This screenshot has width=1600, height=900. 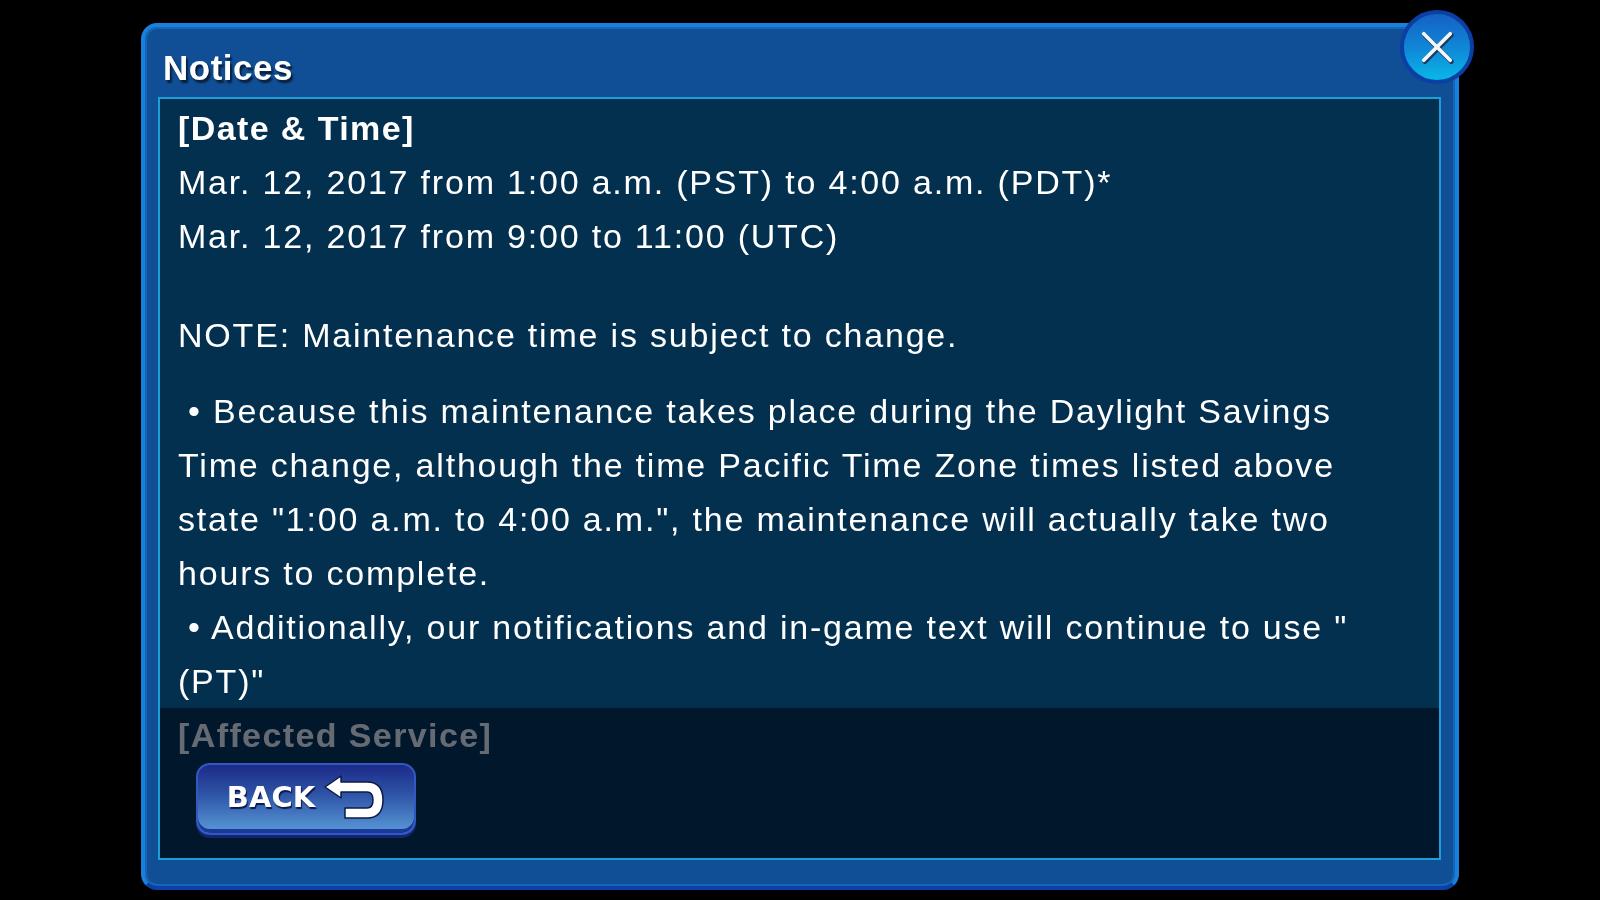 I want to click on note-text: NOTE: Maintenance time is subject to change., so click(x=569, y=335).